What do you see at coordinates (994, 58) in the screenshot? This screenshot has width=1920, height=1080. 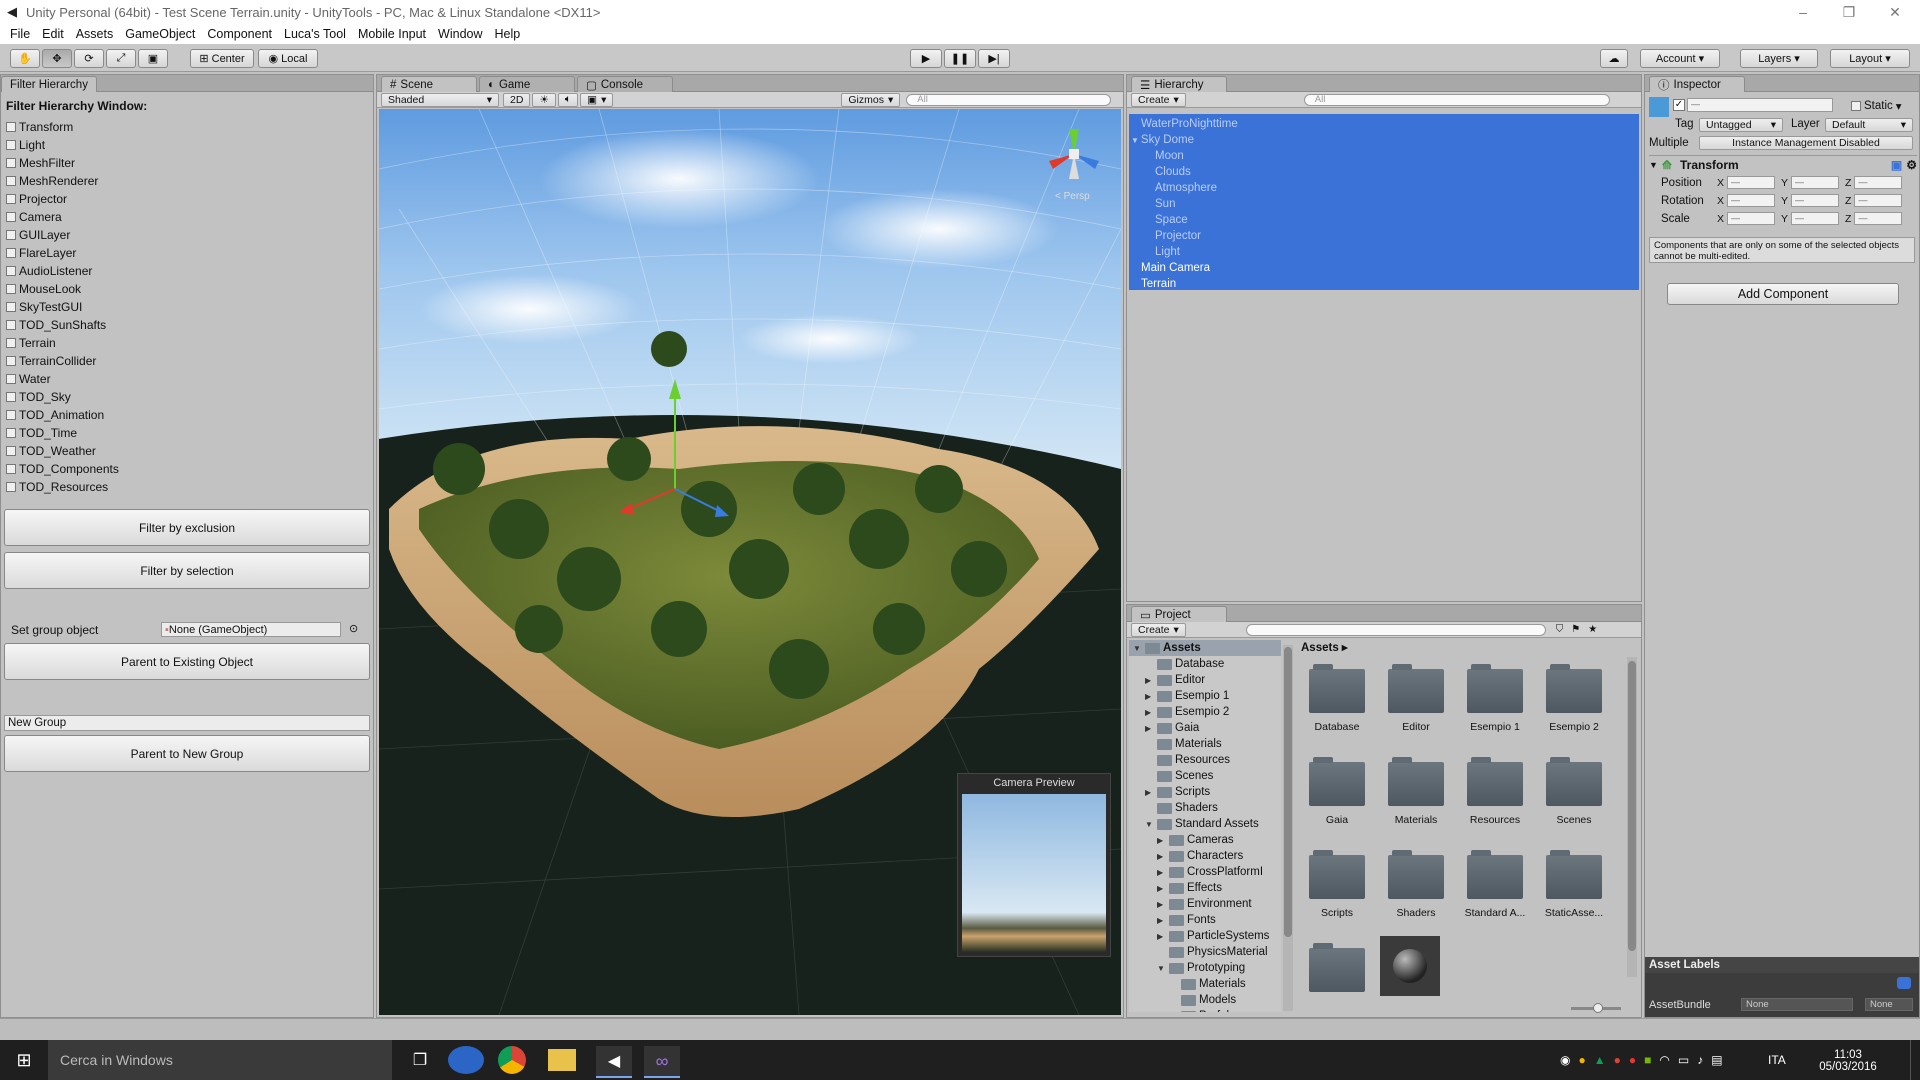 I see `step-button: ▶|` at bounding box center [994, 58].